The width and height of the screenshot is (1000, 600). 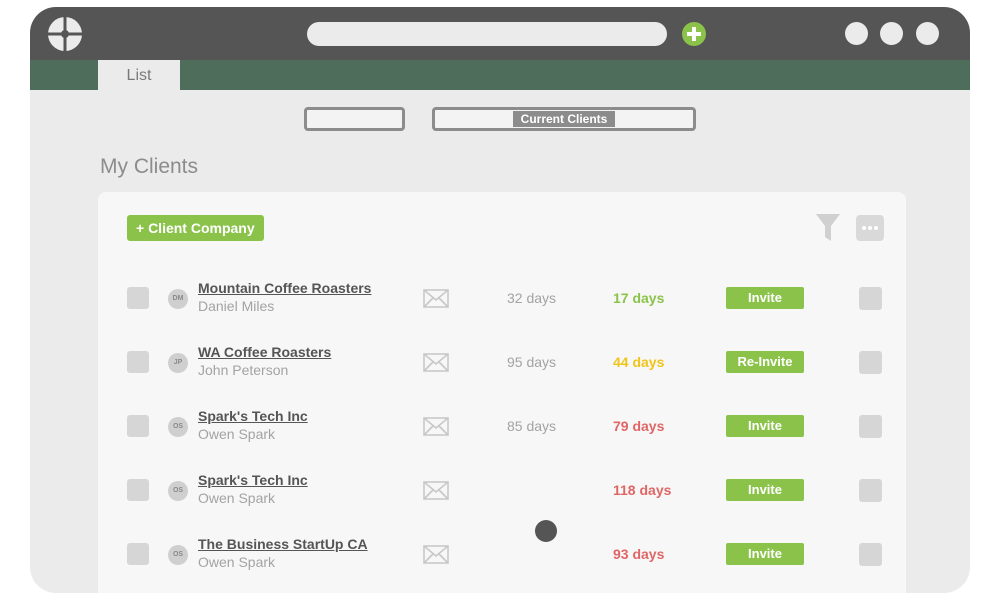 I want to click on tab-list: List, so click(x=139, y=75).